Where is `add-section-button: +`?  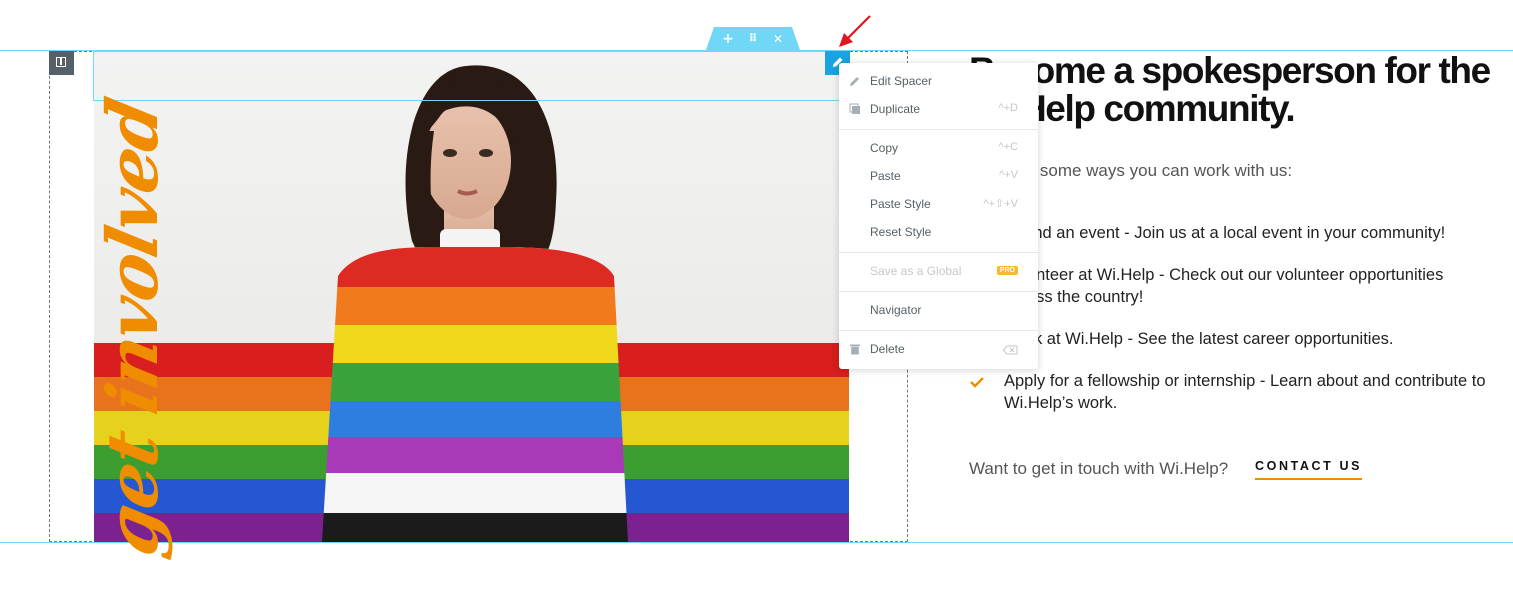
add-section-button: + is located at coordinates (728, 39).